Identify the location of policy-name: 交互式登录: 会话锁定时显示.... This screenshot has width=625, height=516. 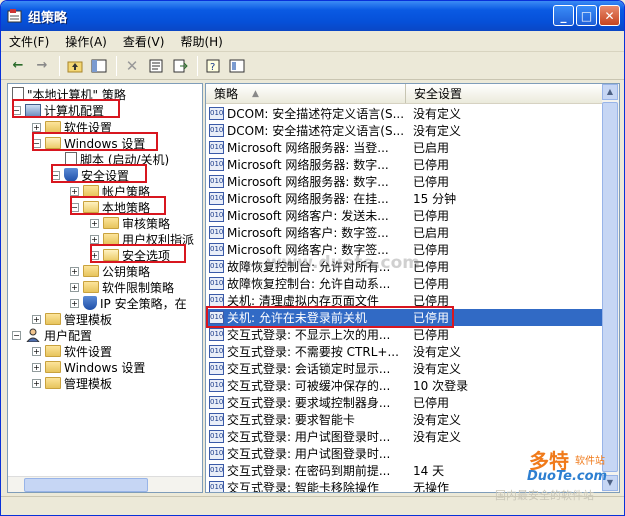
(309, 369).